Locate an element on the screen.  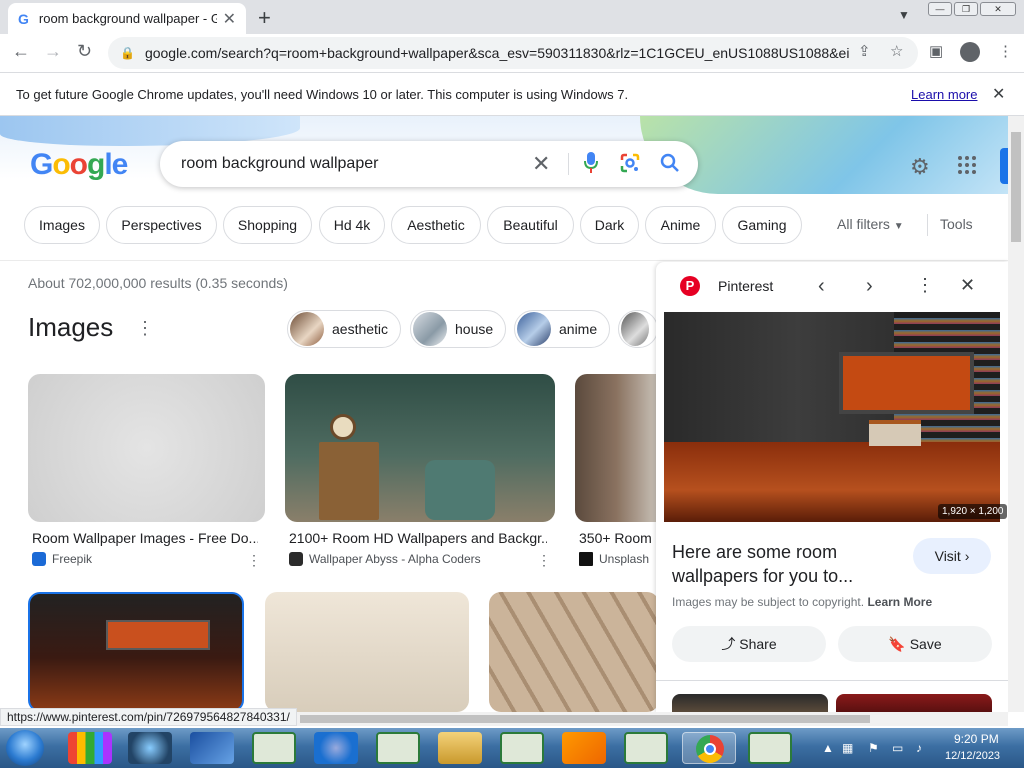
infobar-learn-more-link: Learn more is located at coordinates (944, 94).